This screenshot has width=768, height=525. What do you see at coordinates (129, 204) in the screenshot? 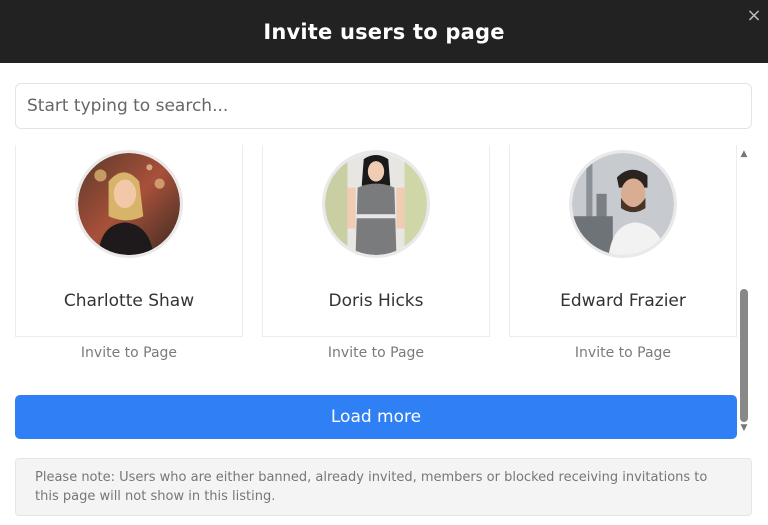
I see `charlotte-avatar` at bounding box center [129, 204].